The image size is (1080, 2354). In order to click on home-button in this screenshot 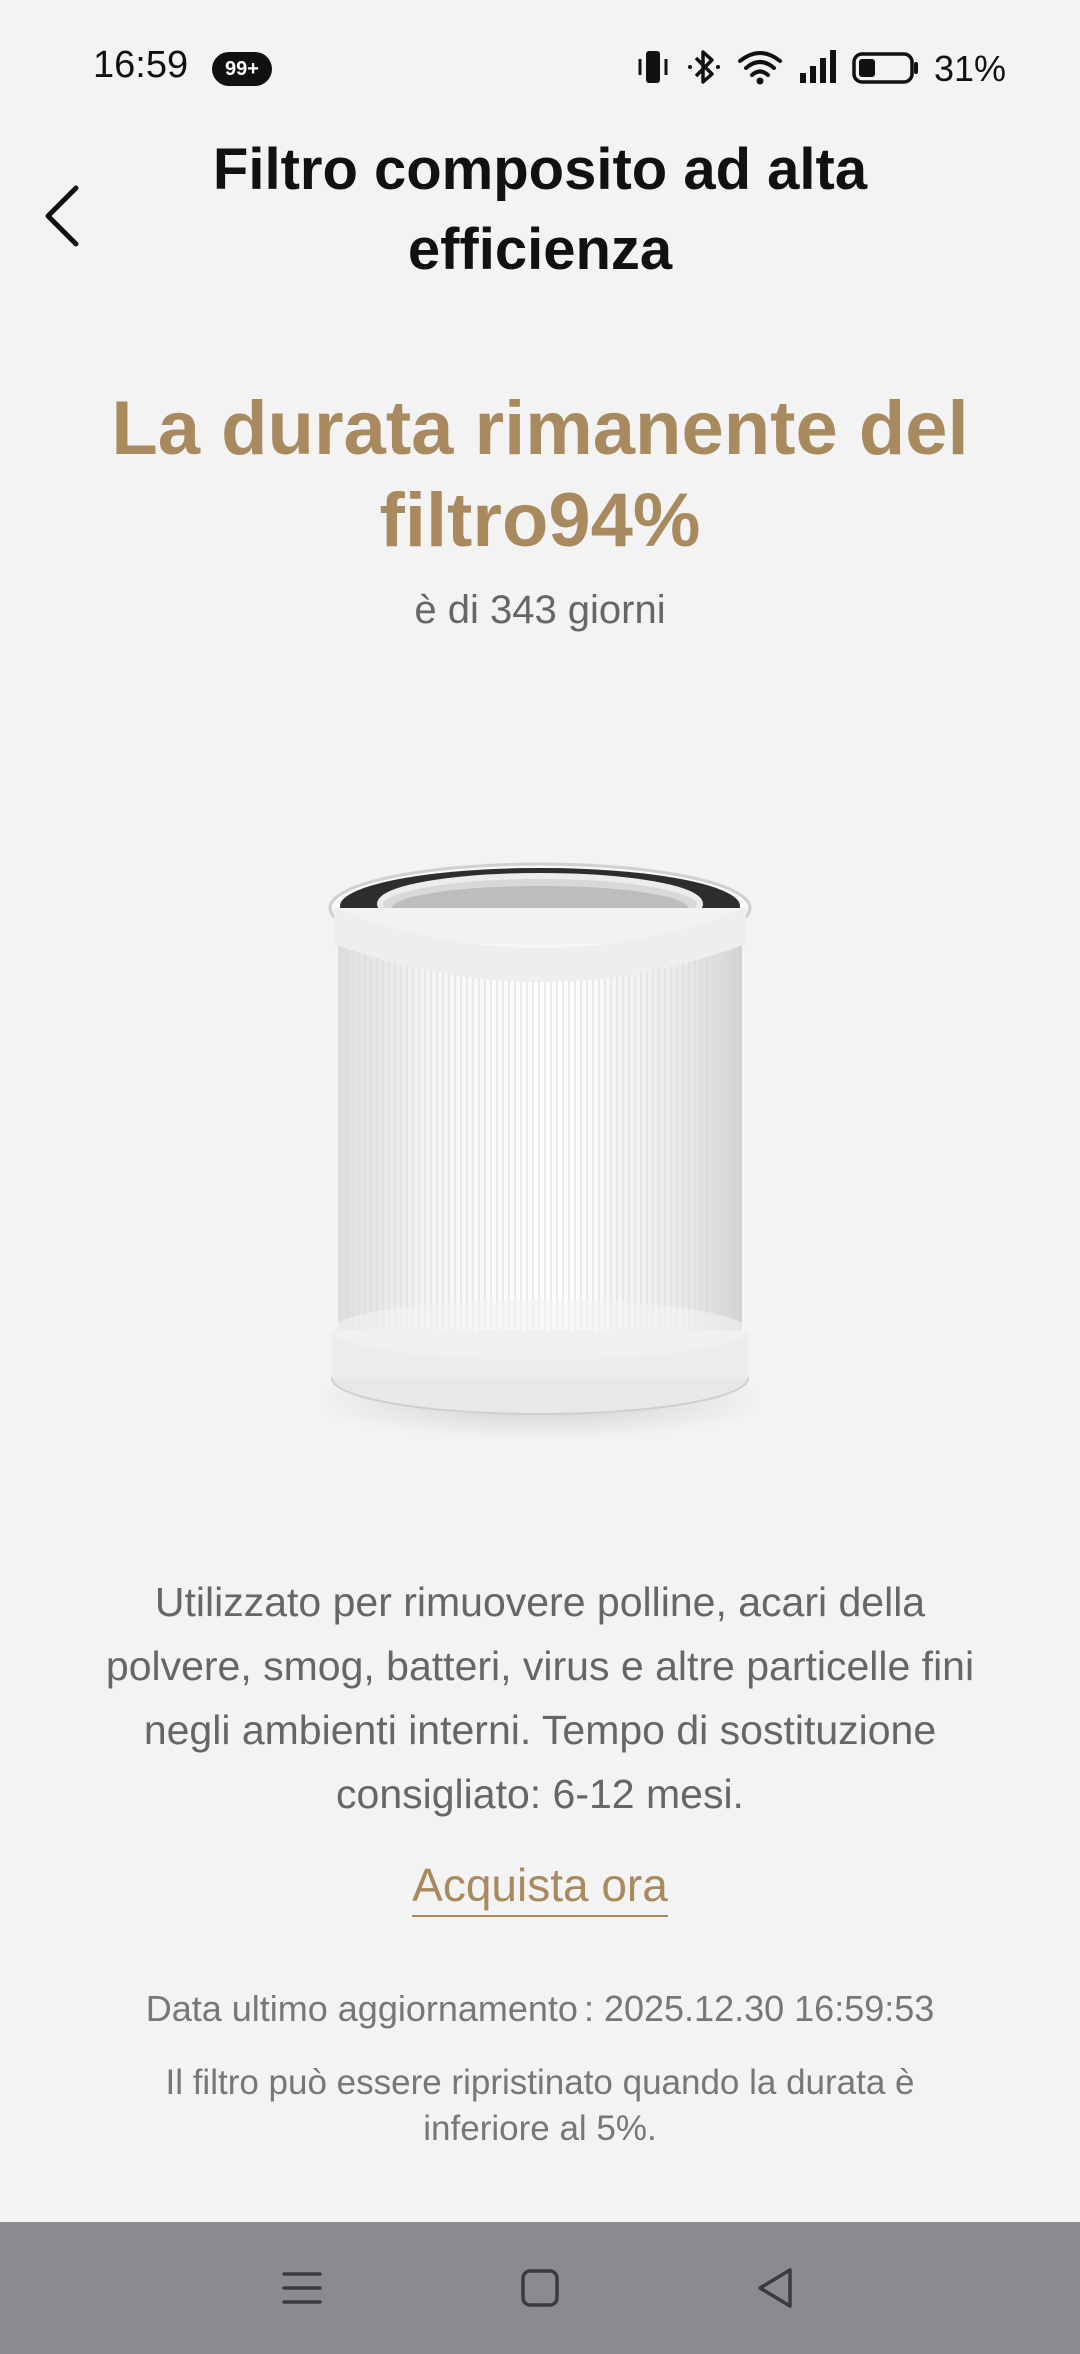, I will do `click(540, 2288)`.